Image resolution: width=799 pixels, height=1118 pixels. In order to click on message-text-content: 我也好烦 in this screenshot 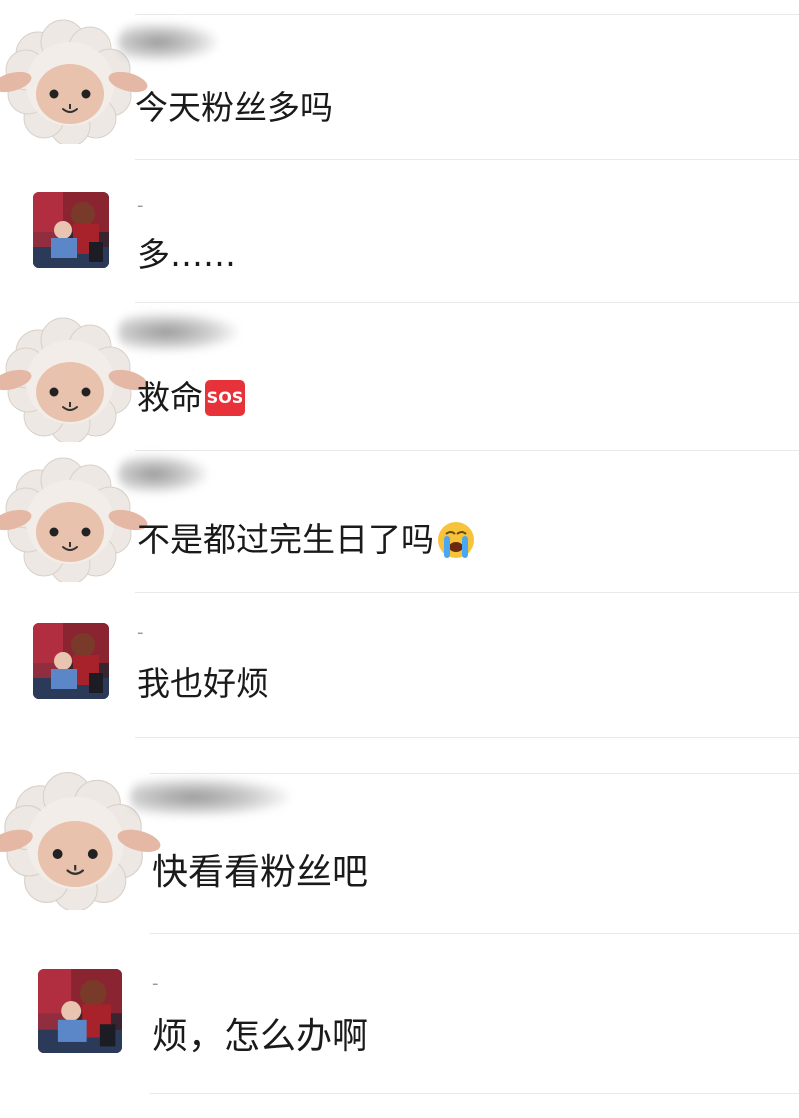, I will do `click(203, 683)`.